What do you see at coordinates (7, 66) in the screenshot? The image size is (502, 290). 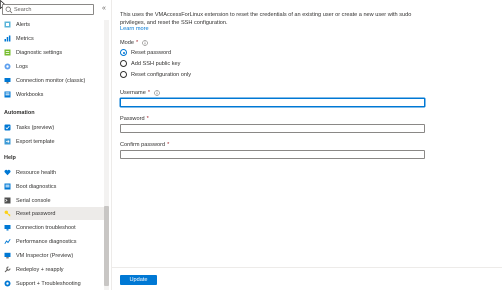 I see `logs-icon` at bounding box center [7, 66].